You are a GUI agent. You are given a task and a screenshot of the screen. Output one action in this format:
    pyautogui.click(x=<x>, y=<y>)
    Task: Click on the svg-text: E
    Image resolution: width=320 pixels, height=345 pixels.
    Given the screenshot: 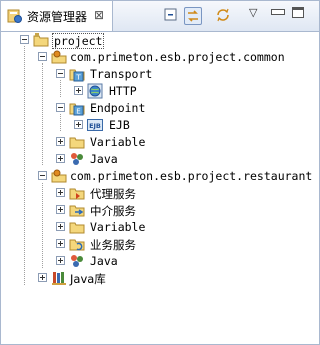 What is the action you would take?
    pyautogui.click(x=78, y=112)
    